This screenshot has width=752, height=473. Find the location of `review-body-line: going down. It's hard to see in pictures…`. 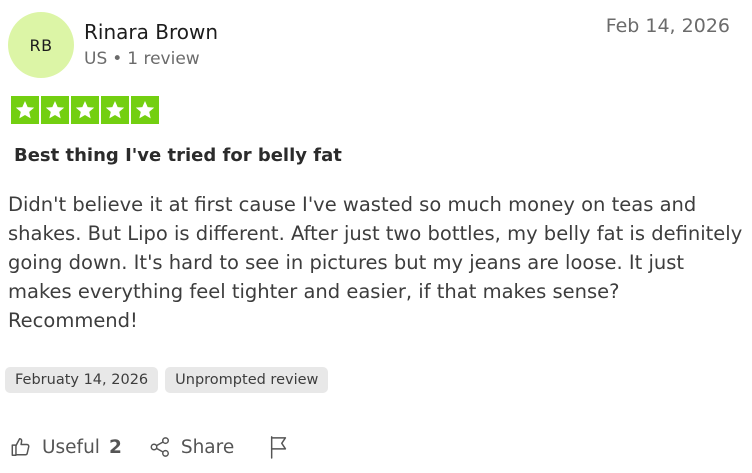

review-body-line: going down. It's hard to see in pictures… is located at coordinates (346, 262).